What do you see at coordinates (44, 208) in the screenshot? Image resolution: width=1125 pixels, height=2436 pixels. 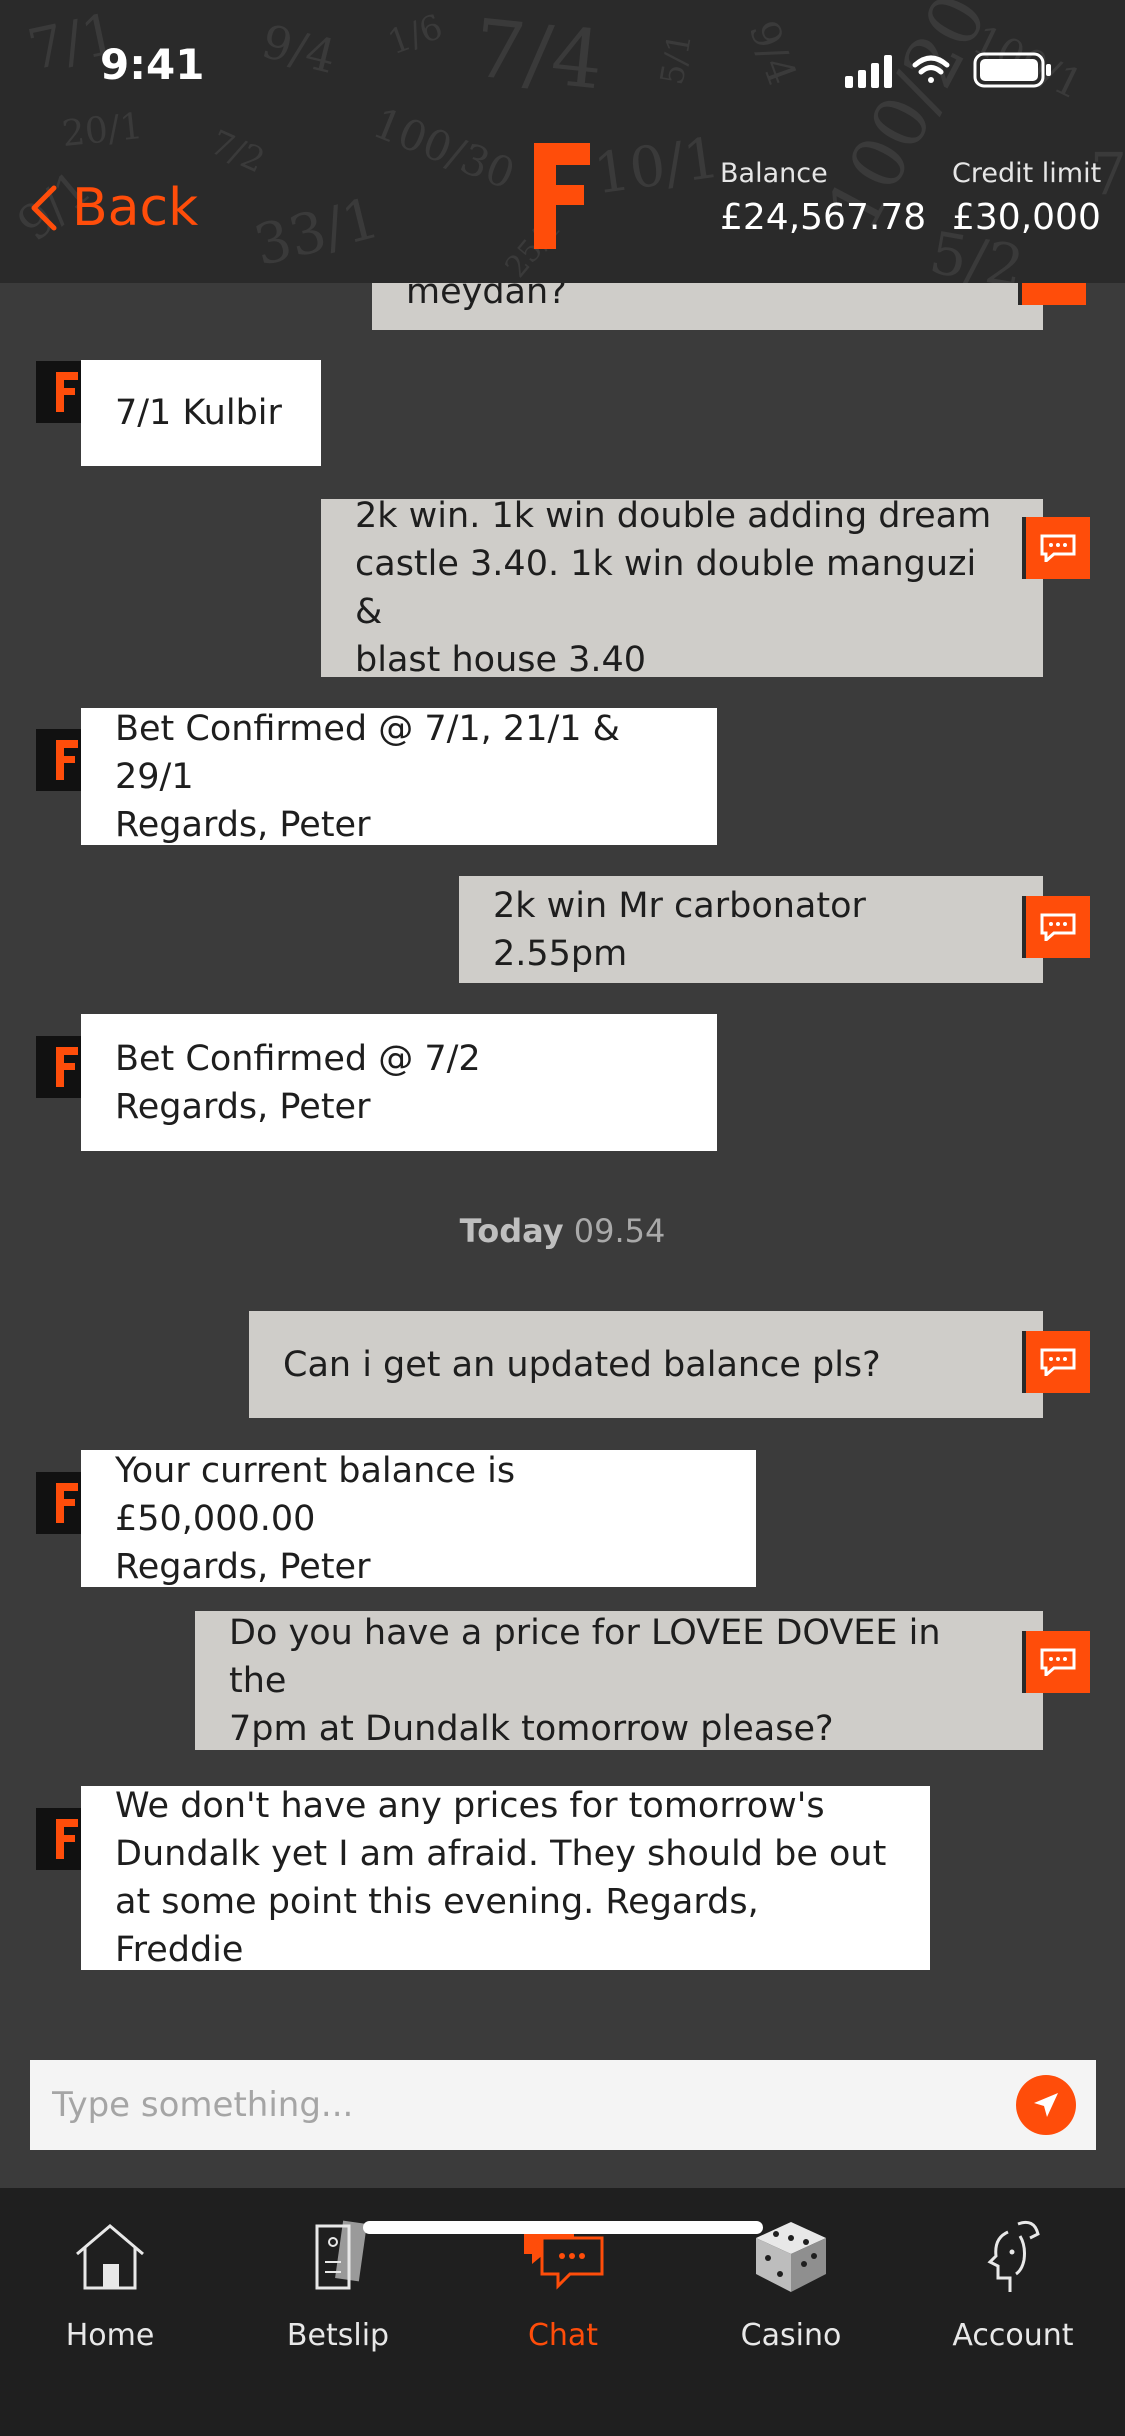 I see `chevron-left-icon` at bounding box center [44, 208].